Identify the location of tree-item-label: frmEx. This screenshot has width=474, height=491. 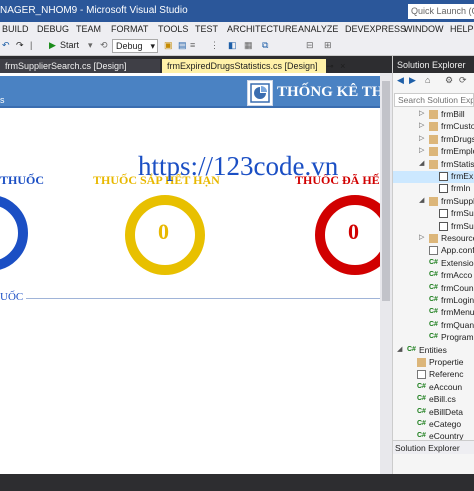
(462, 176).